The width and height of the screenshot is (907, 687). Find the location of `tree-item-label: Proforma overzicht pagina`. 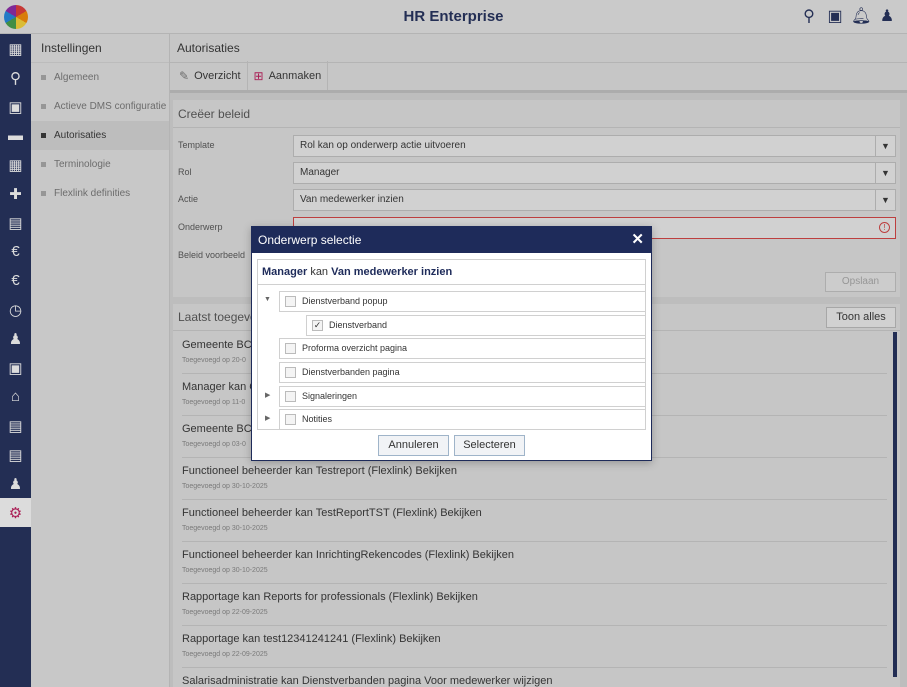

tree-item-label: Proforma overzicht pagina is located at coordinates (355, 348).